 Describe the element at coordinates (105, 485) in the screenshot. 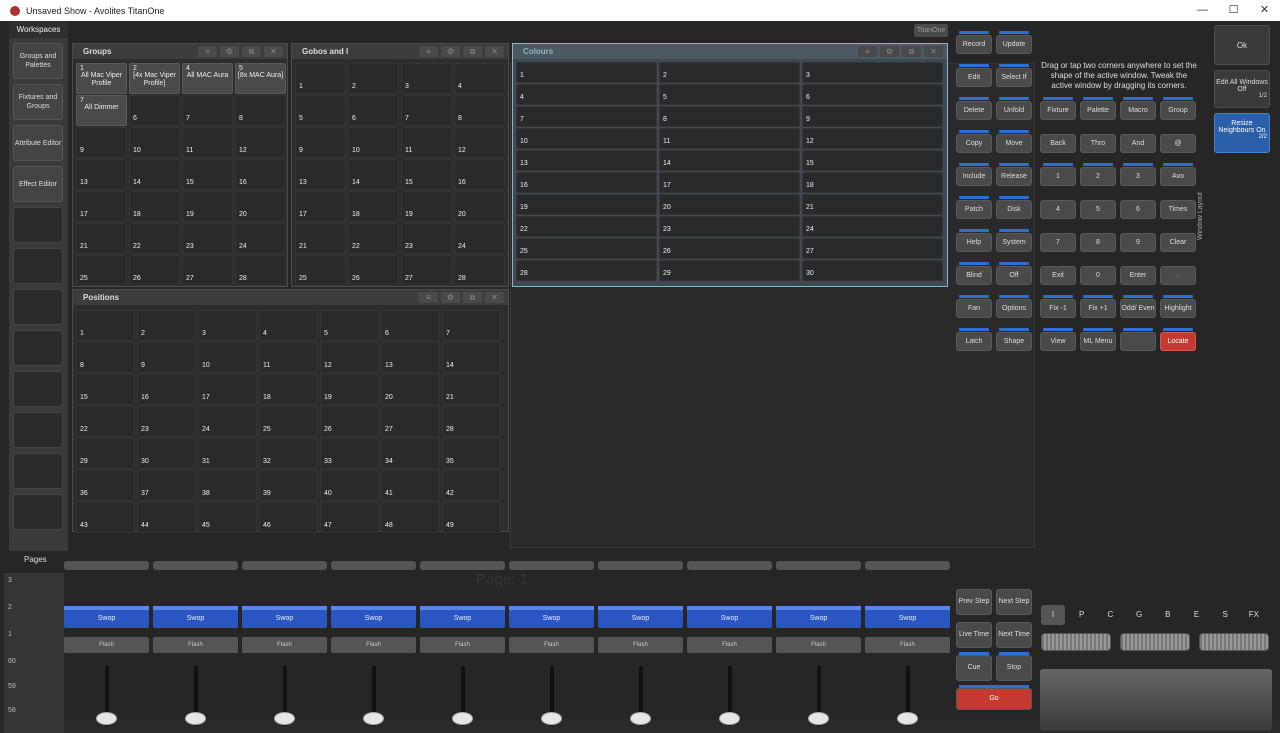

I see `position-palette-slot: 36` at that location.